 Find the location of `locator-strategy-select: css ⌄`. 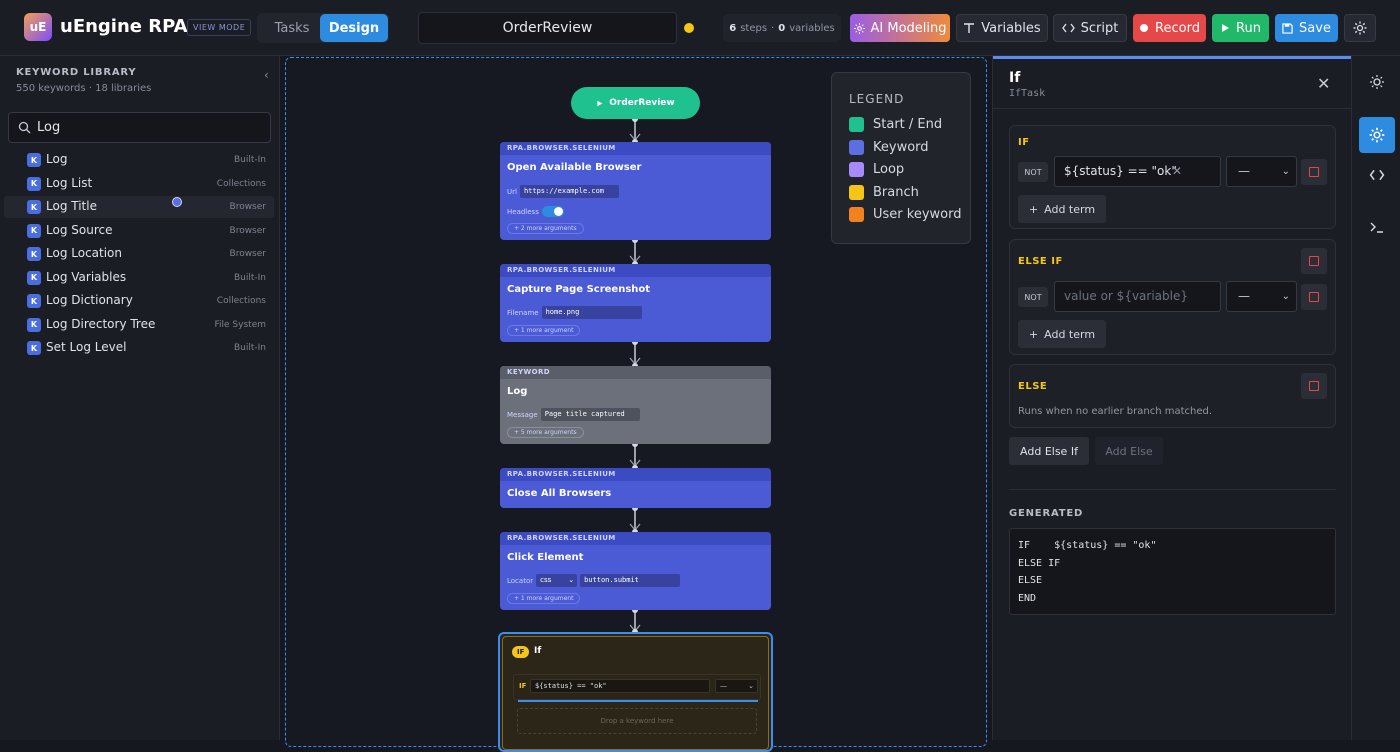

locator-strategy-select: css ⌄ is located at coordinates (557, 580).